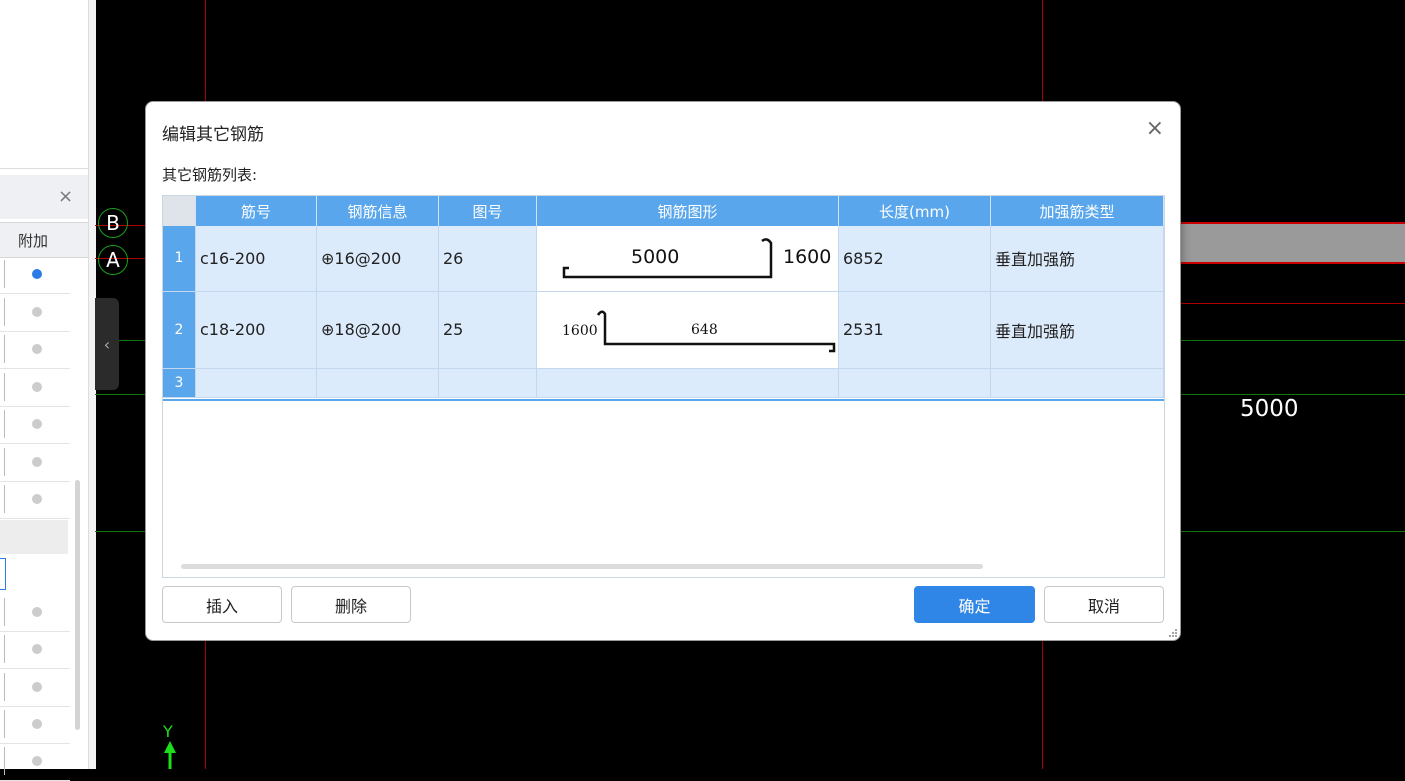 This screenshot has height=781, width=1405. Describe the element at coordinates (704, 329) in the screenshot. I see `shape-dim-label: 648` at that location.